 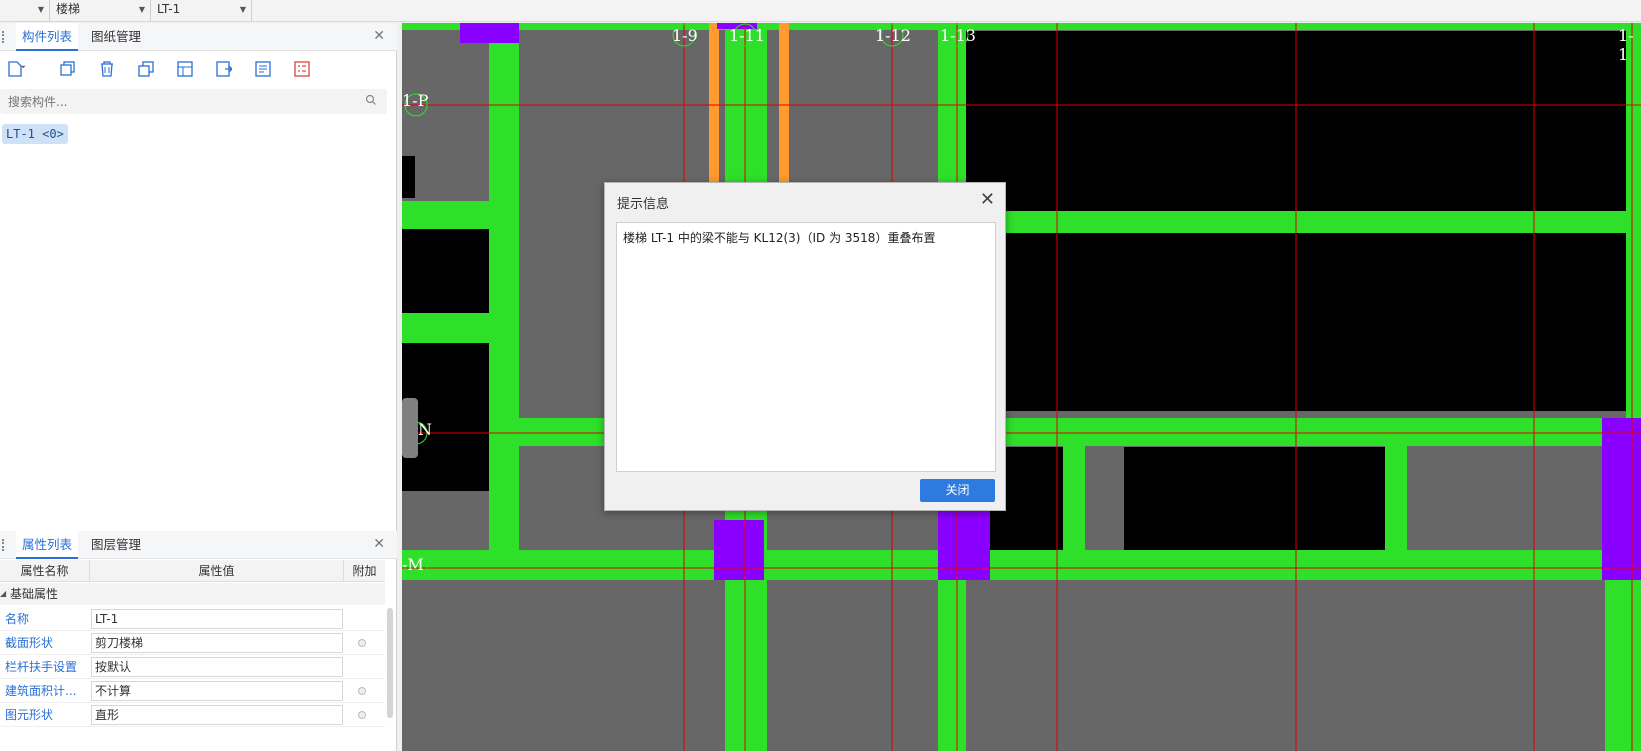 I want to click on col-property-value: 属性值, so click(x=217, y=571).